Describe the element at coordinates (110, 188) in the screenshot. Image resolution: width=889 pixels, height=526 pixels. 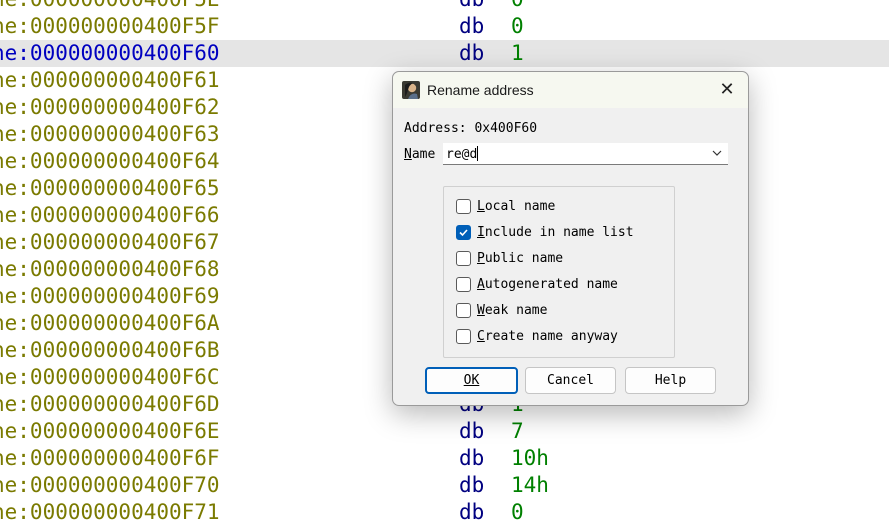
I see `listing-address: ne:000000000400F65` at that location.